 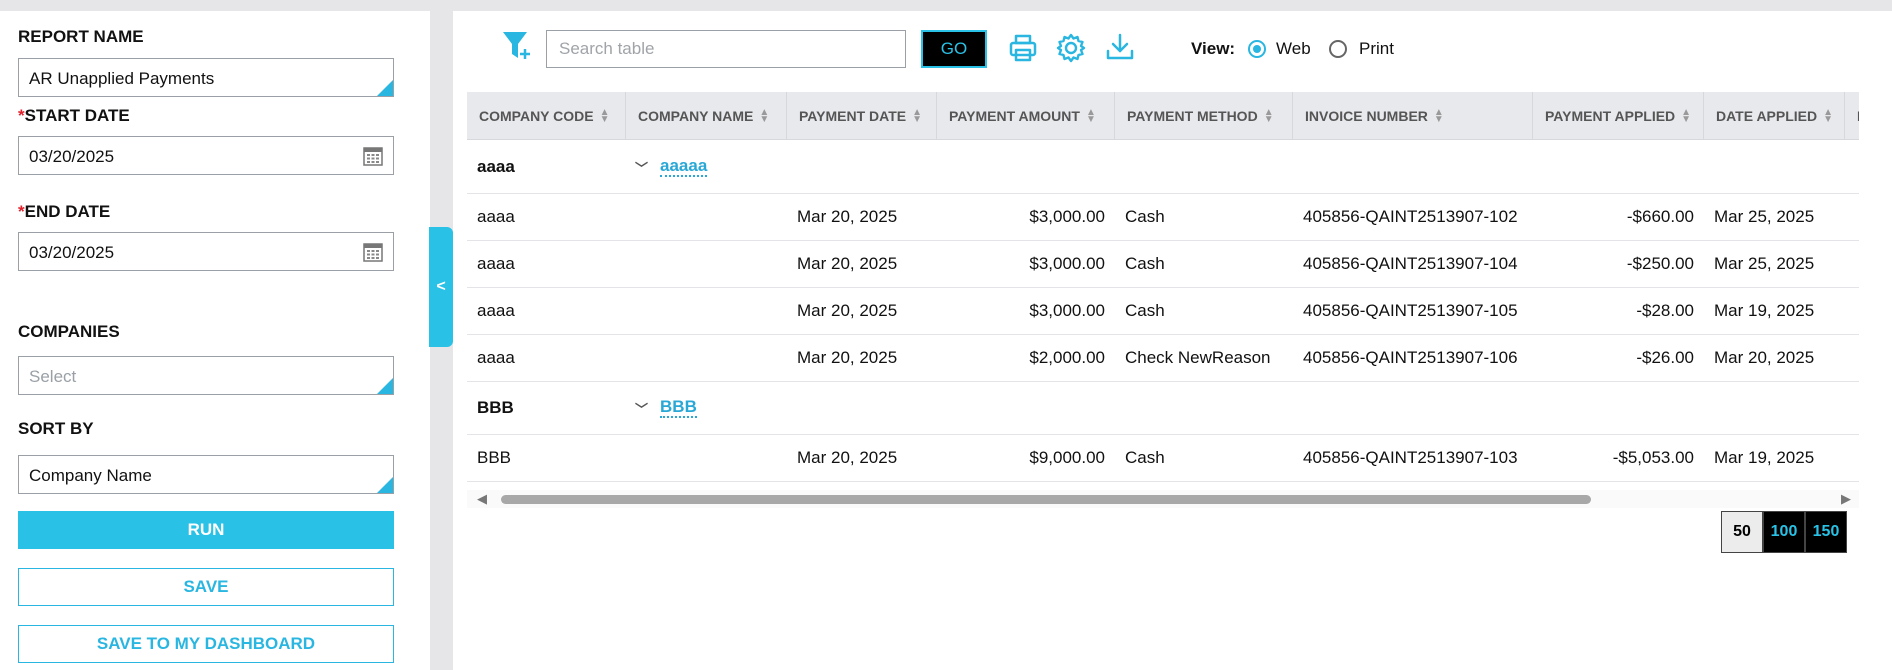 What do you see at coordinates (684, 167) in the screenshot?
I see `group-company-name-link: aaaaa` at bounding box center [684, 167].